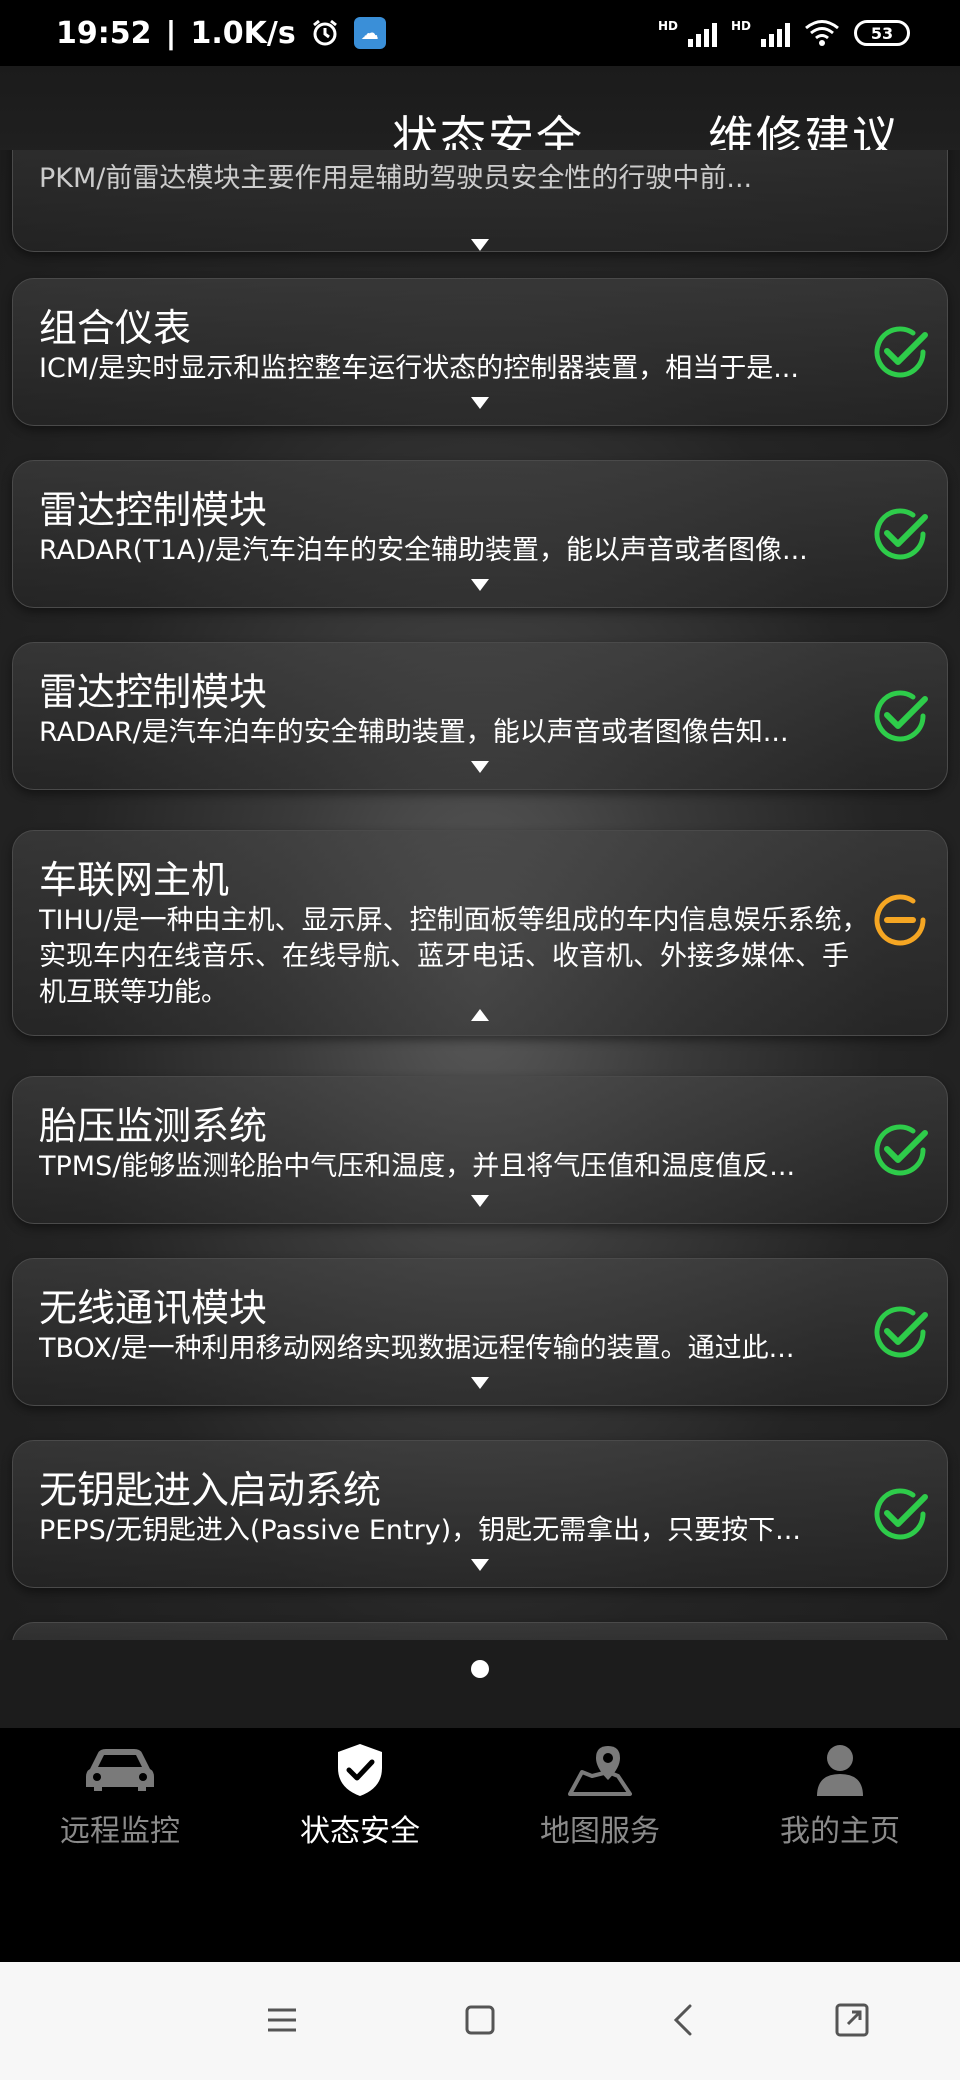 This screenshot has width=960, height=2080. I want to click on battery-indicator: 53, so click(882, 33).